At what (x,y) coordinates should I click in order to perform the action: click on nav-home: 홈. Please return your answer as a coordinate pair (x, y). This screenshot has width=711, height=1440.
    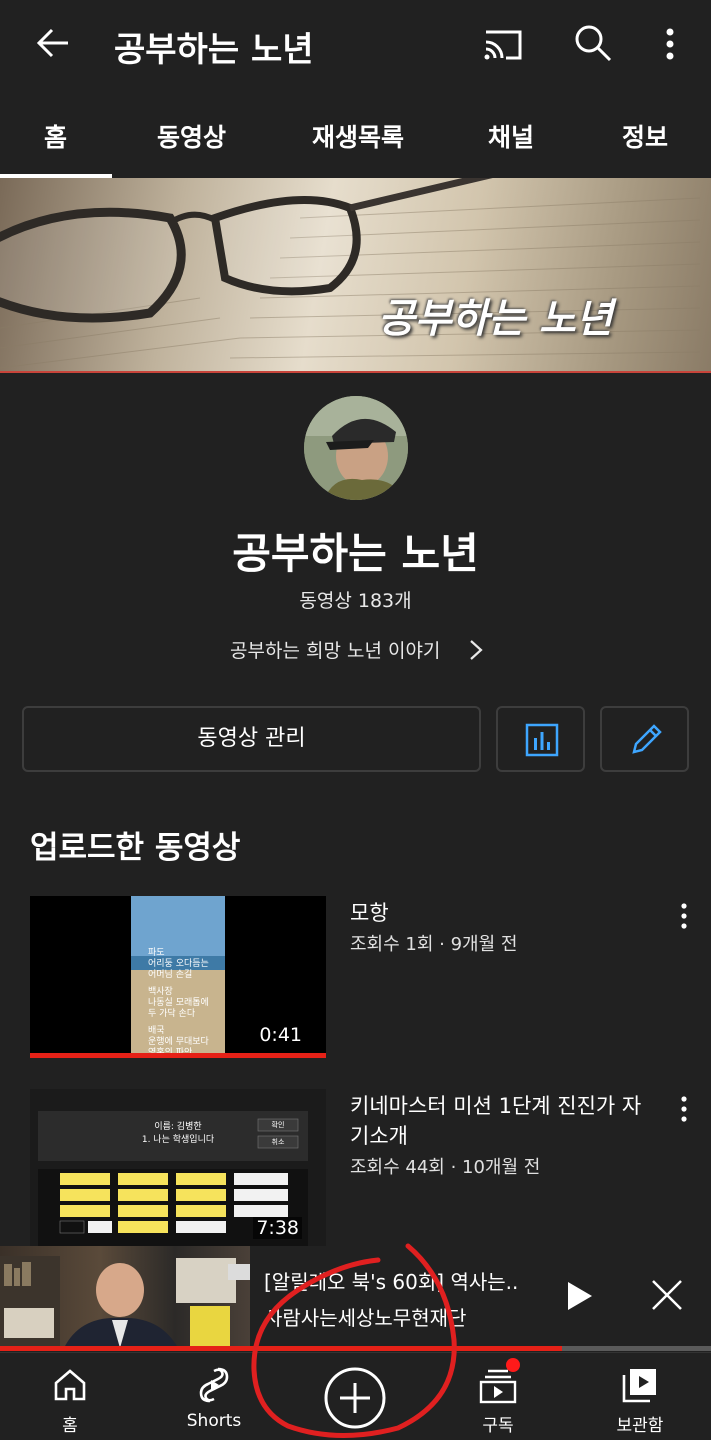
    Looking at the image, I should click on (70, 1396).